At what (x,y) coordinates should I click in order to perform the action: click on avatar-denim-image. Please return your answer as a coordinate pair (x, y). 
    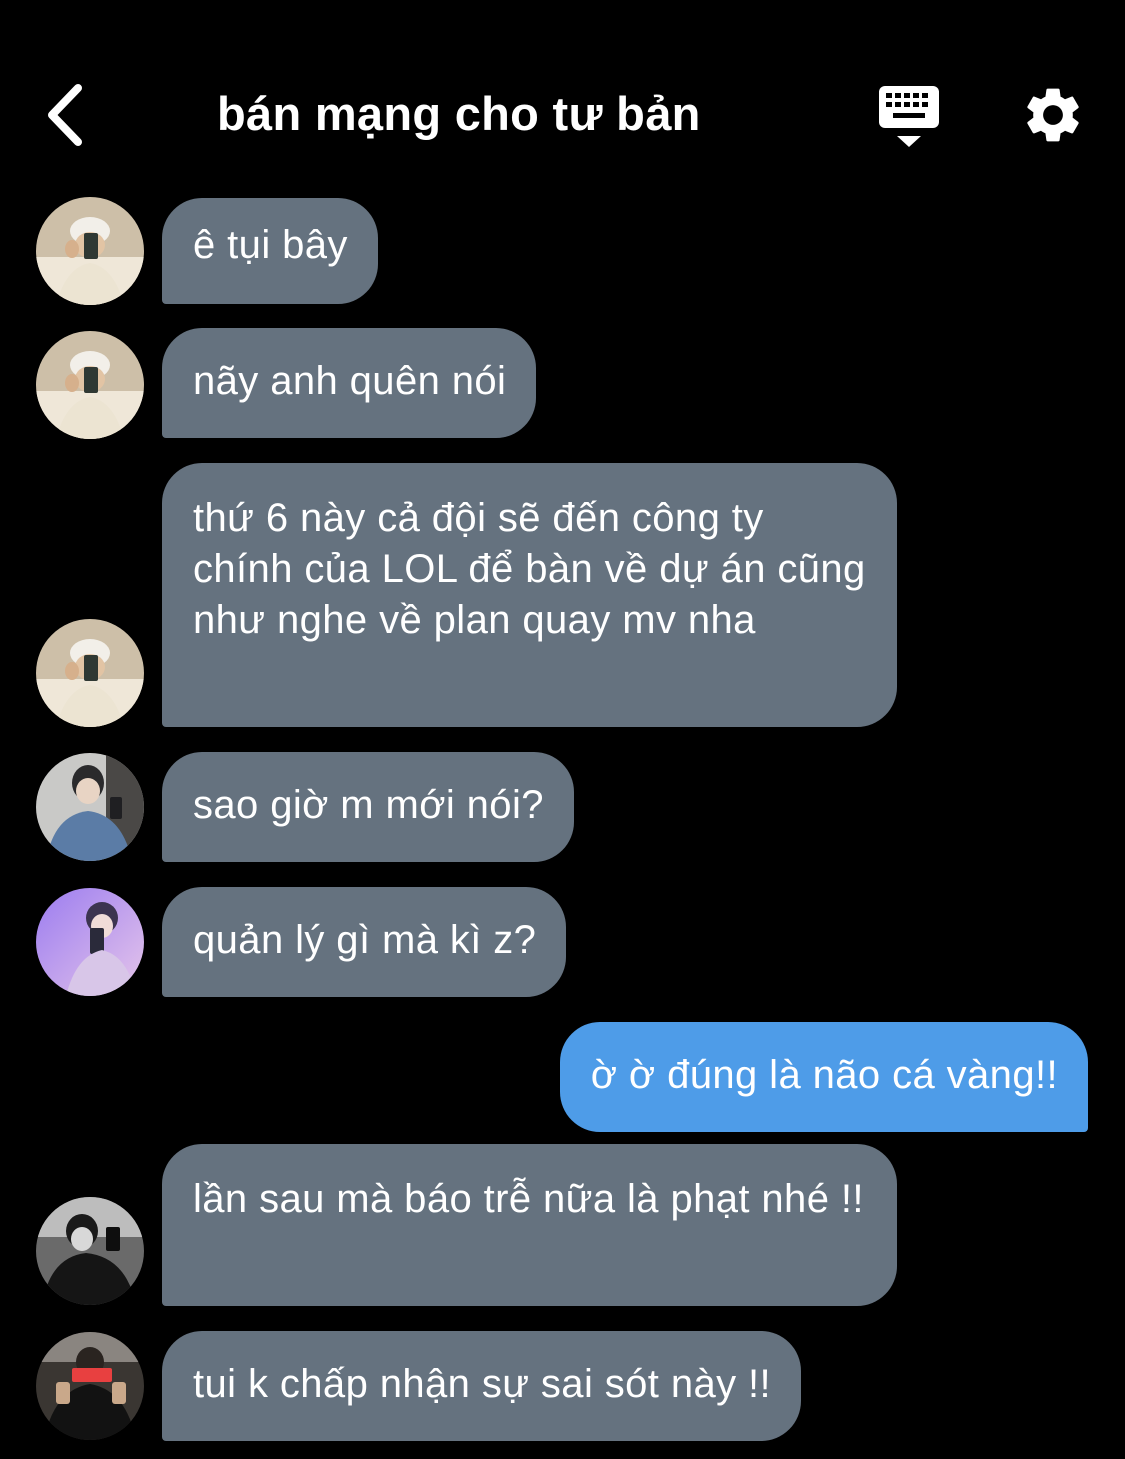
    Looking at the image, I should click on (90, 807).